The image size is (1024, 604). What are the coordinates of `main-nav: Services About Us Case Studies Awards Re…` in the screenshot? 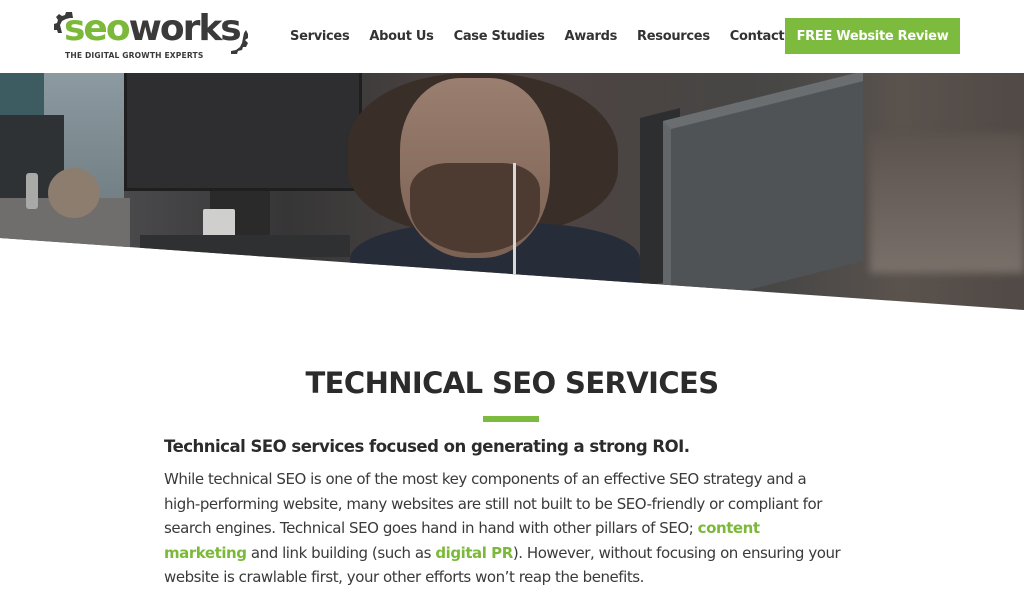 It's located at (548, 36).